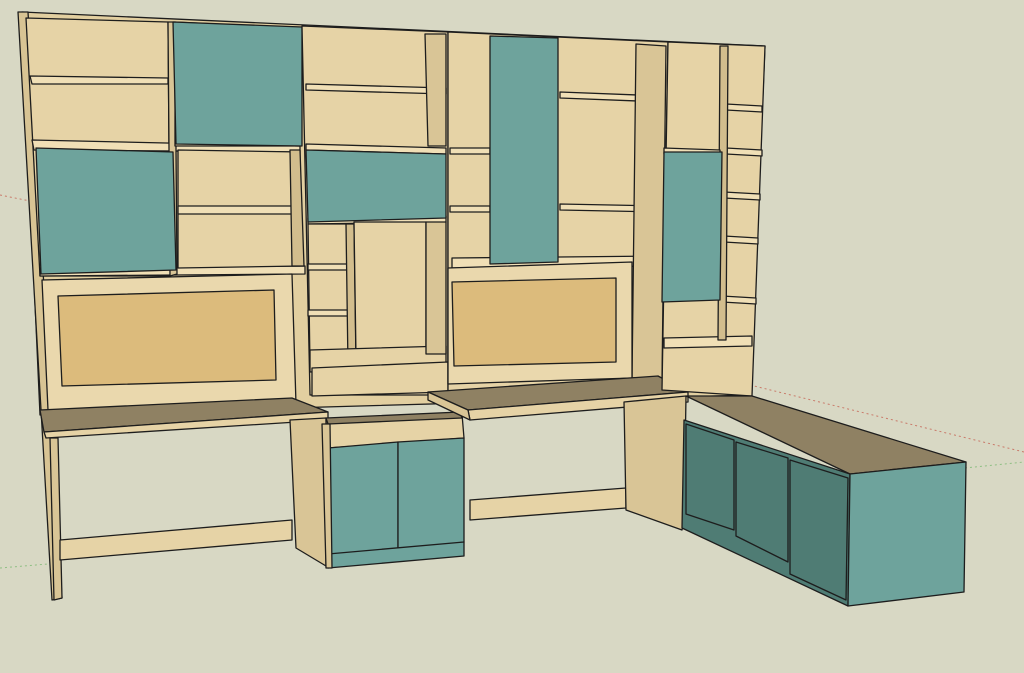  What do you see at coordinates (106, 211) in the screenshot?
I see `cabinet-door-upper-left` at bounding box center [106, 211].